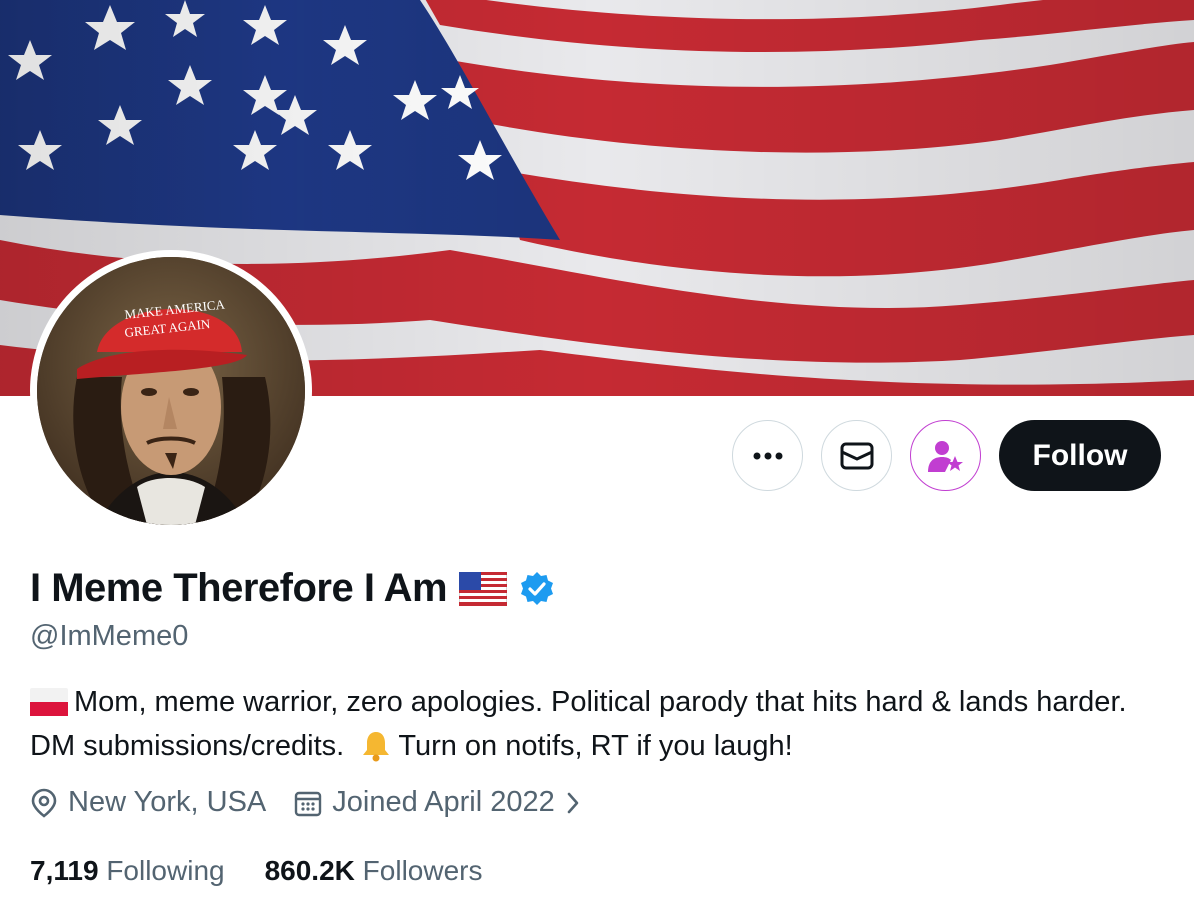  I want to click on following-link: 7,119 Following, so click(127, 871).